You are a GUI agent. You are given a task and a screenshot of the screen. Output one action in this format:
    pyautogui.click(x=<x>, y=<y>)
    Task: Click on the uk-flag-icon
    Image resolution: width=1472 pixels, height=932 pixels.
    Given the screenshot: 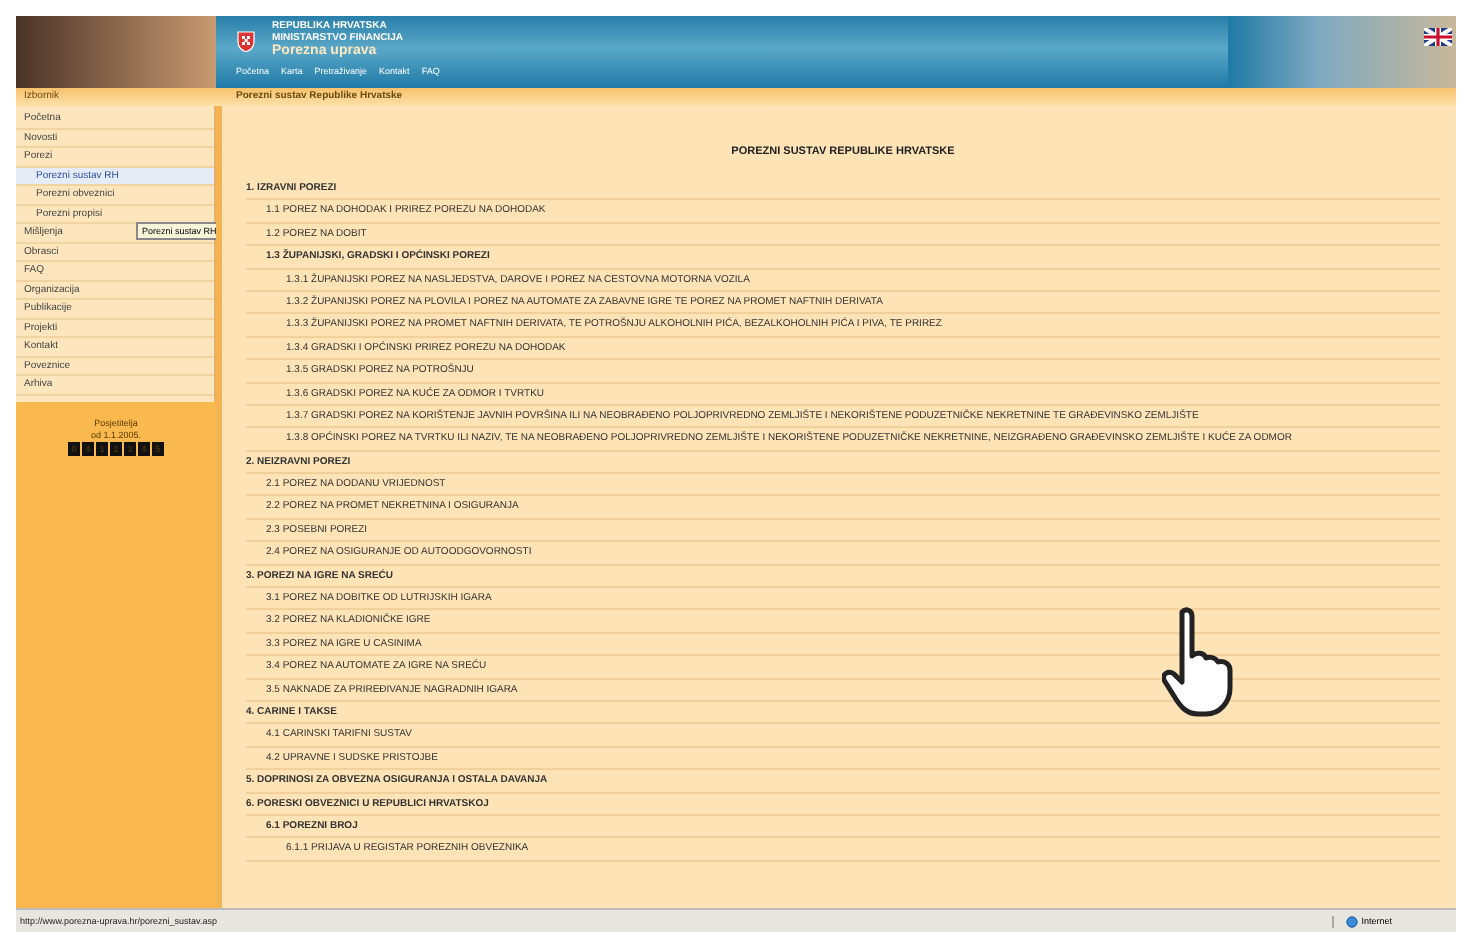 What is the action you would take?
    pyautogui.click(x=1438, y=37)
    